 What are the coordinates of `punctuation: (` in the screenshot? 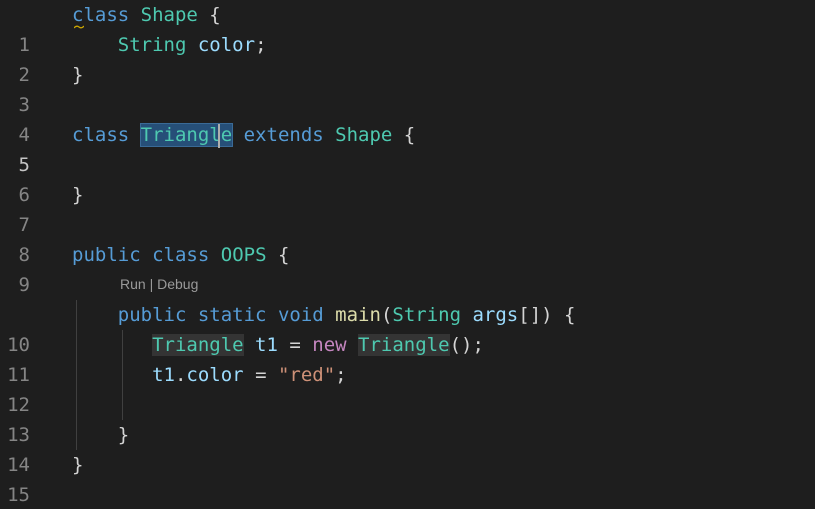 It's located at (386, 315).